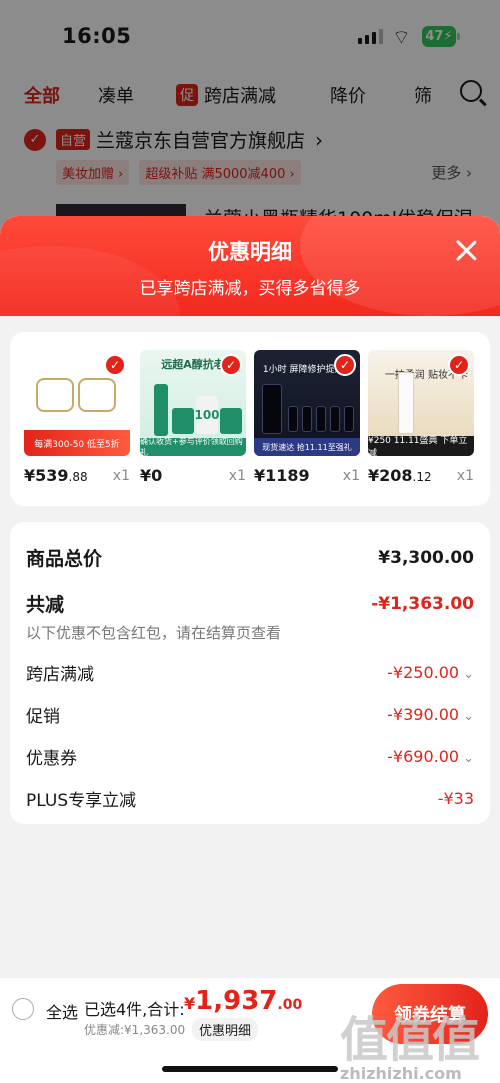 The image size is (500, 1083). I want to click on product-item: 远超A醇抗老 100 确认收货+参与评价领取回购礼 ✓ ¥0 x1, so click(193, 417).